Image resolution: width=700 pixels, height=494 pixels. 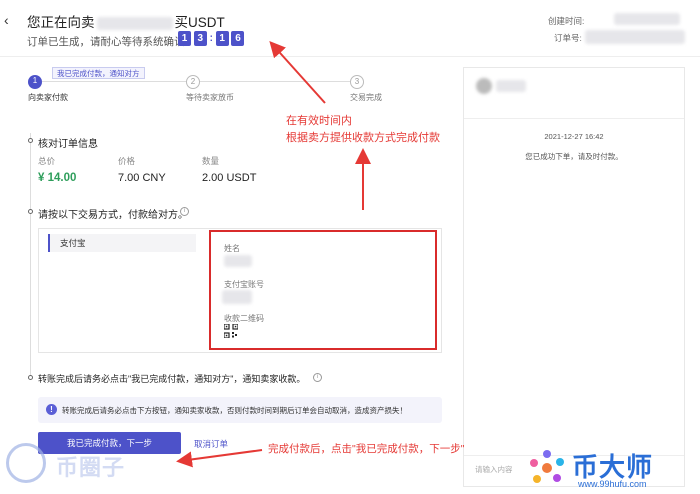 I want to click on arrow-to-timer, so click(x=297, y=72).